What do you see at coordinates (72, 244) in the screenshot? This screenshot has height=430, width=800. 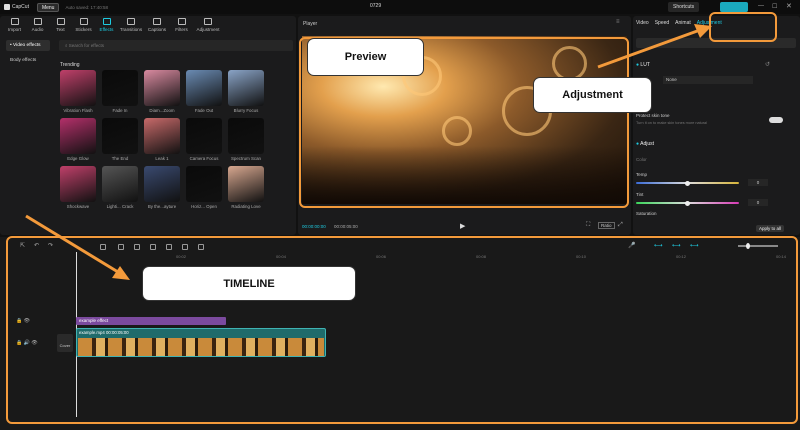 I see `arrow-to-timeline` at bounding box center [72, 244].